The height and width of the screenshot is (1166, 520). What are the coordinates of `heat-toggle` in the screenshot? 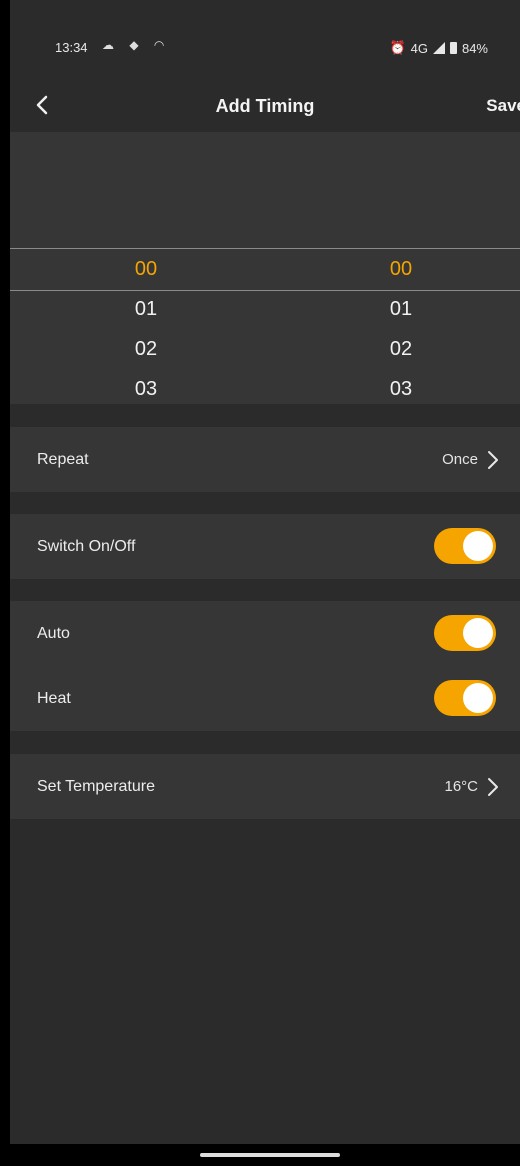 It's located at (465, 698).